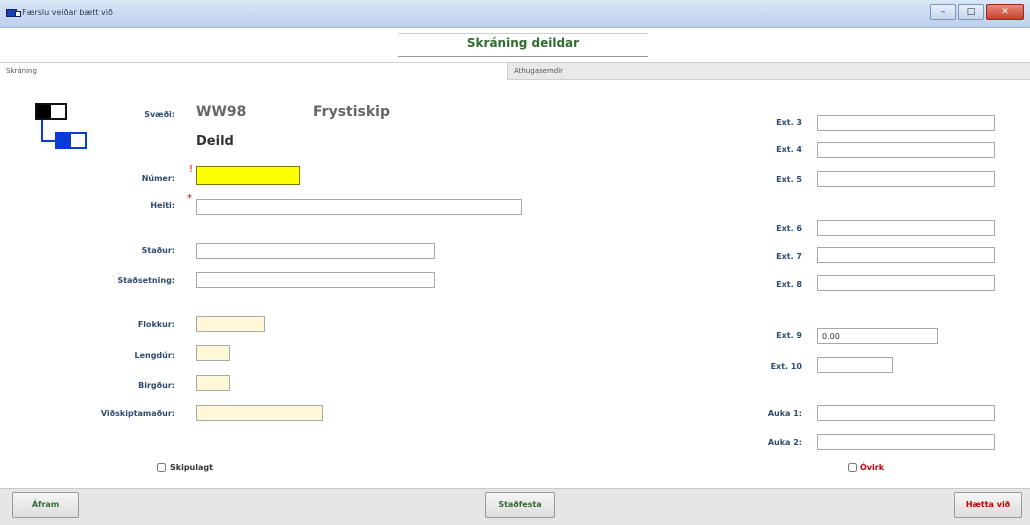 The width and height of the screenshot is (1030, 525). Describe the element at coordinates (988, 505) in the screenshot. I see `cancel-button: Hætta við` at that location.